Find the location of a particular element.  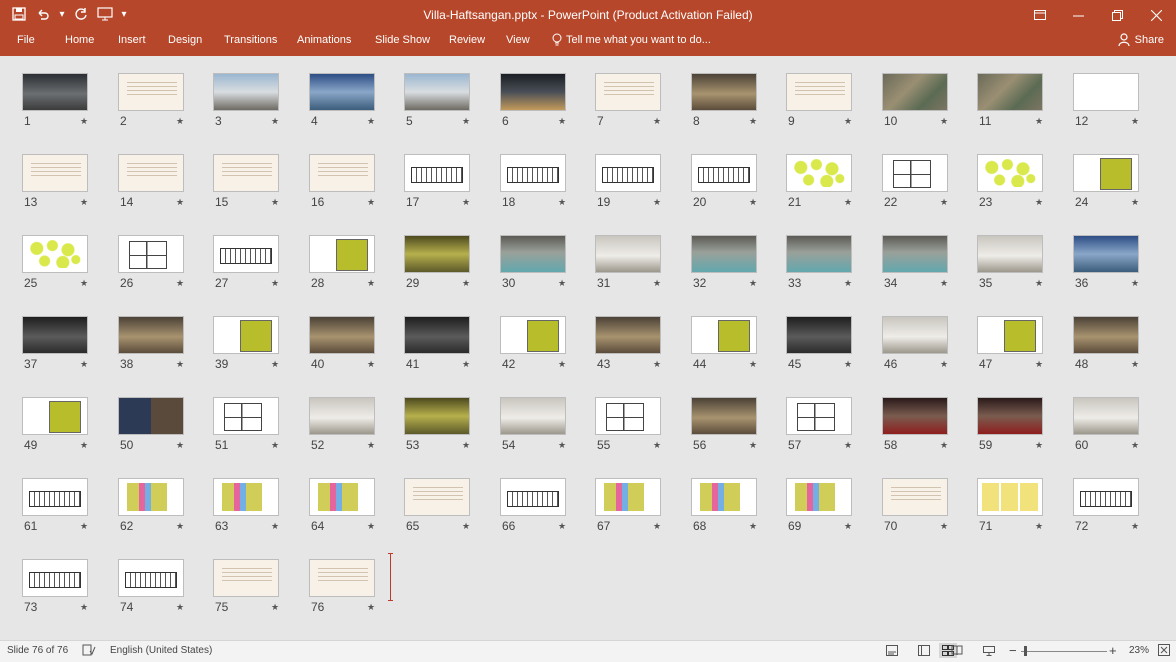

slide-thumbnail: 24 ★ is located at coordinates (1107, 181).